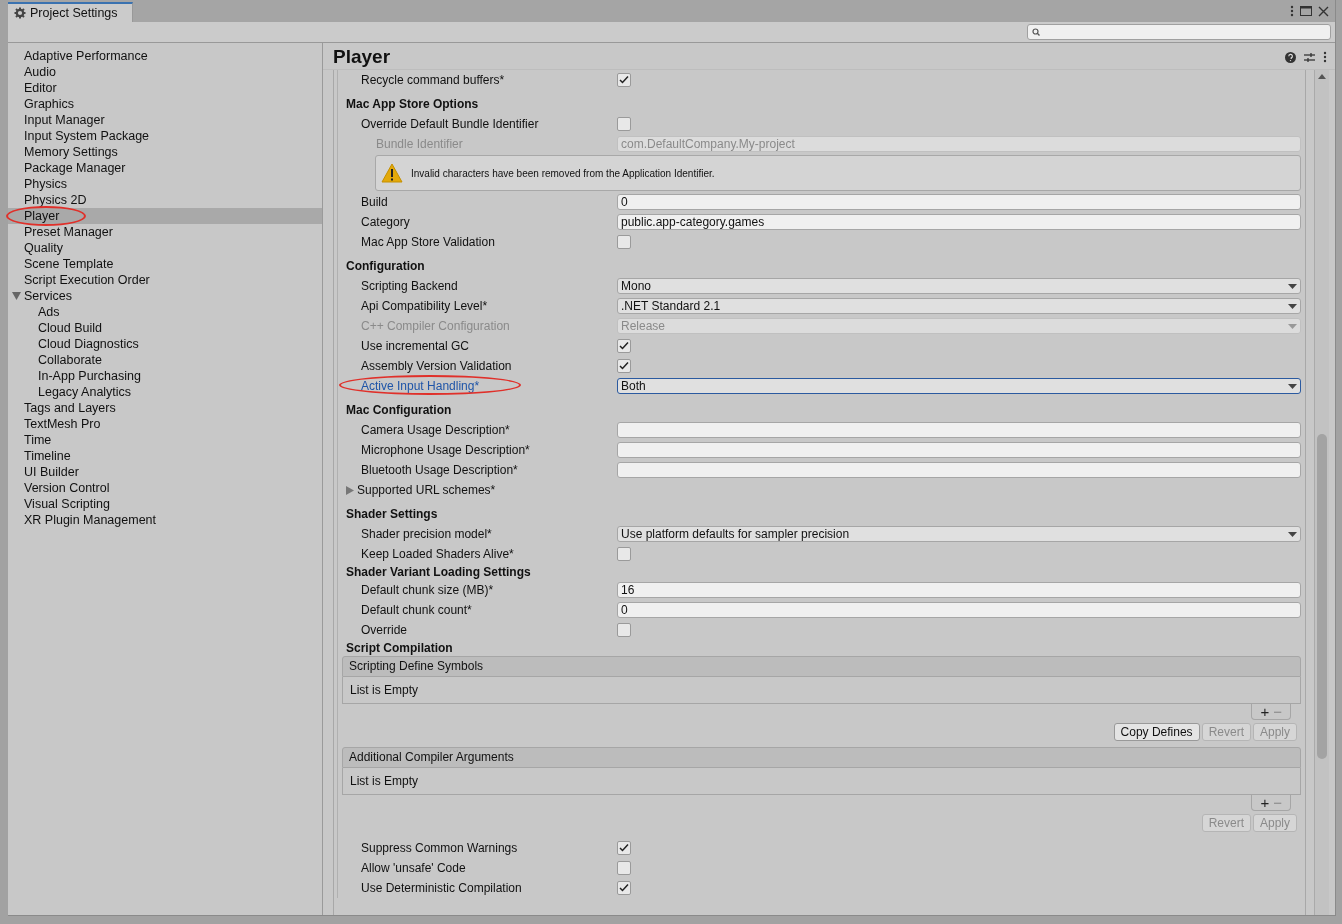 Image resolution: width=1342 pixels, height=924 pixels. What do you see at coordinates (165, 136) in the screenshot?
I see `sidebar-item: Input System Package` at bounding box center [165, 136].